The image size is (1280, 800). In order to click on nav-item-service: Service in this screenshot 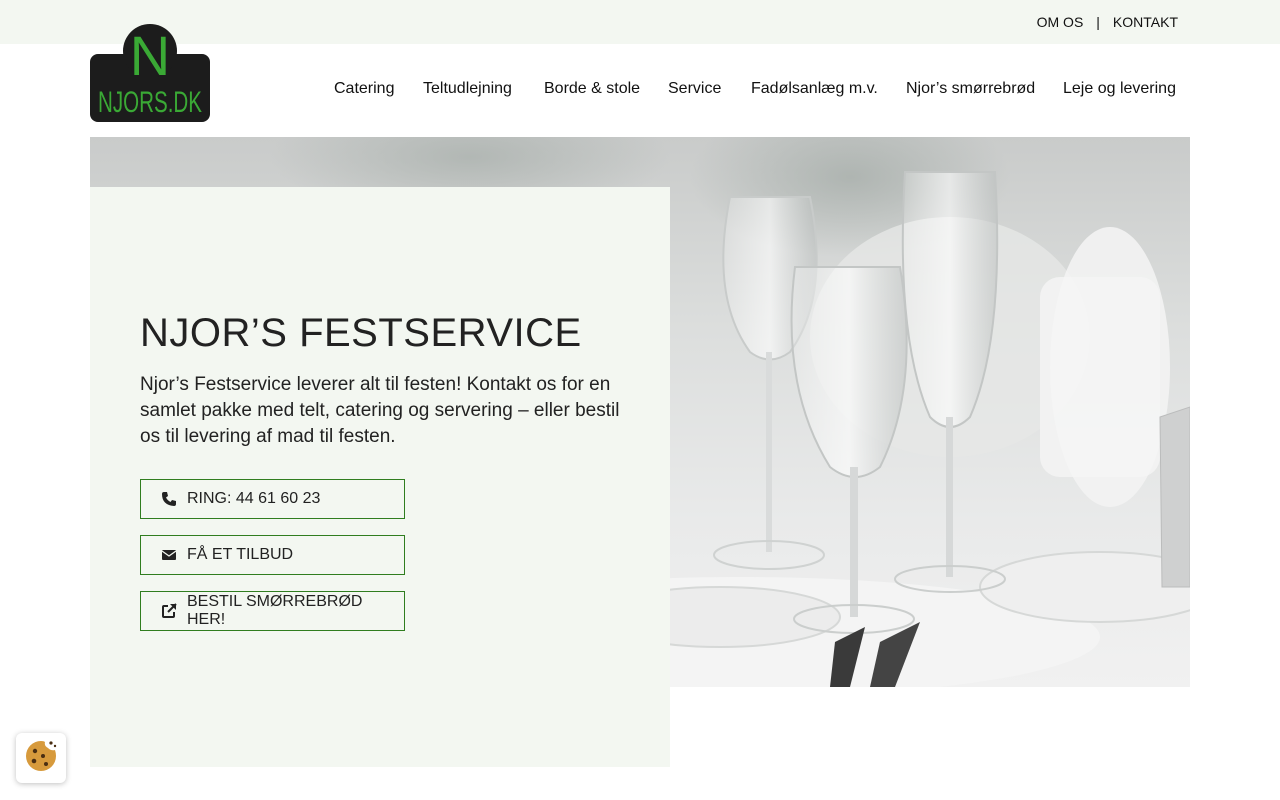, I will do `click(694, 89)`.